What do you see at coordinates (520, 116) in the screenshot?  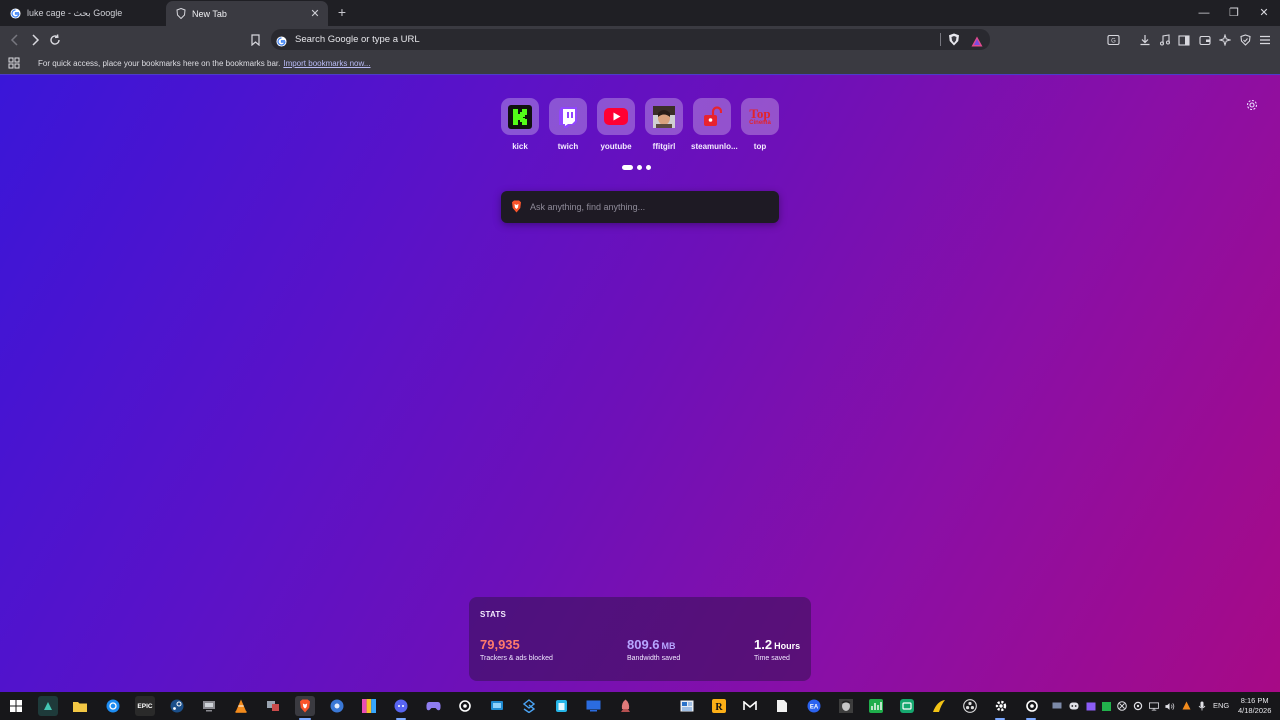 I see `kick-icon` at bounding box center [520, 116].